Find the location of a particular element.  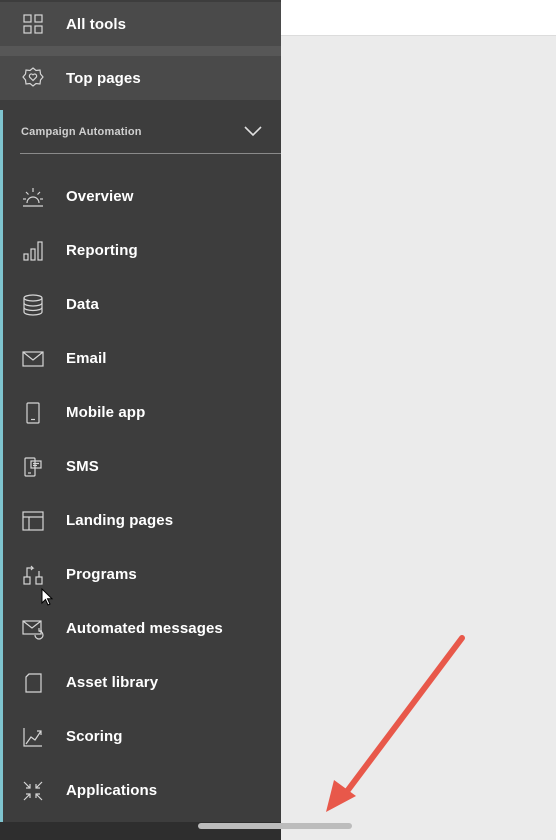

sidebar-item-automated-messages: Automated messages is located at coordinates (140, 629).